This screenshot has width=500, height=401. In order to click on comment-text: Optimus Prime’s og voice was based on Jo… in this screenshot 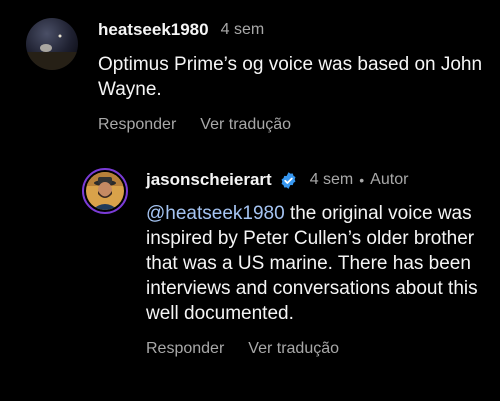, I will do `click(290, 77)`.